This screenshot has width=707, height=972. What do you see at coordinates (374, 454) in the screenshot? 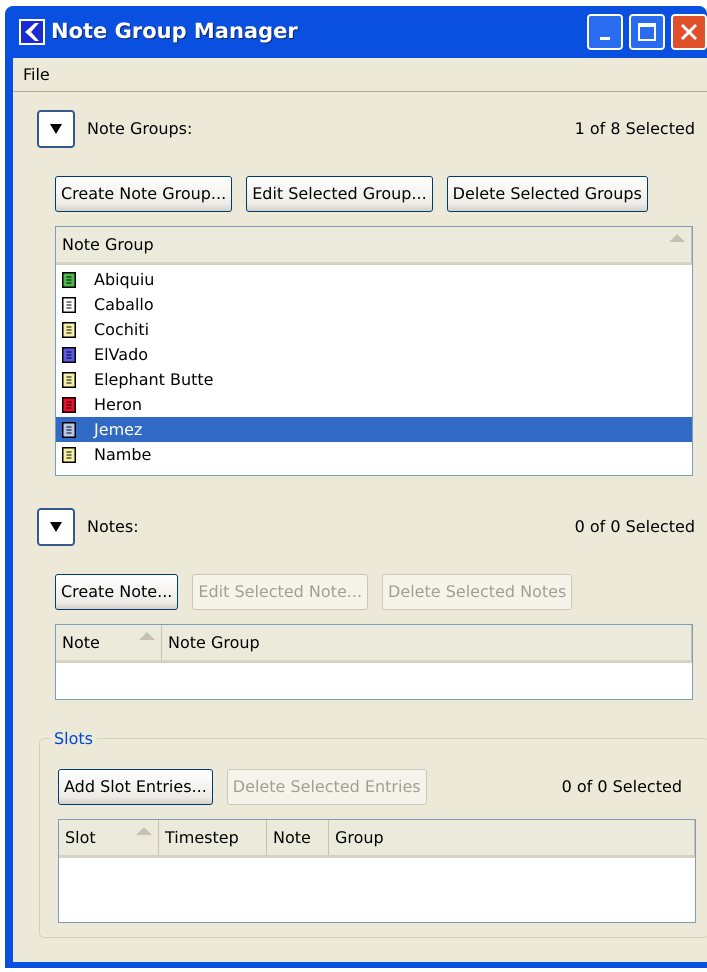
I see `list-row: Nambe` at bounding box center [374, 454].